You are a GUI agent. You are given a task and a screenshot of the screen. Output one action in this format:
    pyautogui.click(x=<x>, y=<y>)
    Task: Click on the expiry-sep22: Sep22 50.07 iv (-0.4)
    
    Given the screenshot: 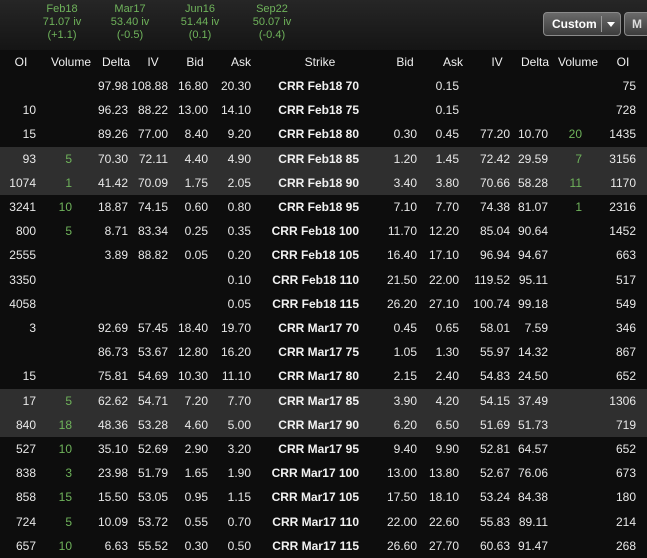 What is the action you would take?
    pyautogui.click(x=272, y=22)
    